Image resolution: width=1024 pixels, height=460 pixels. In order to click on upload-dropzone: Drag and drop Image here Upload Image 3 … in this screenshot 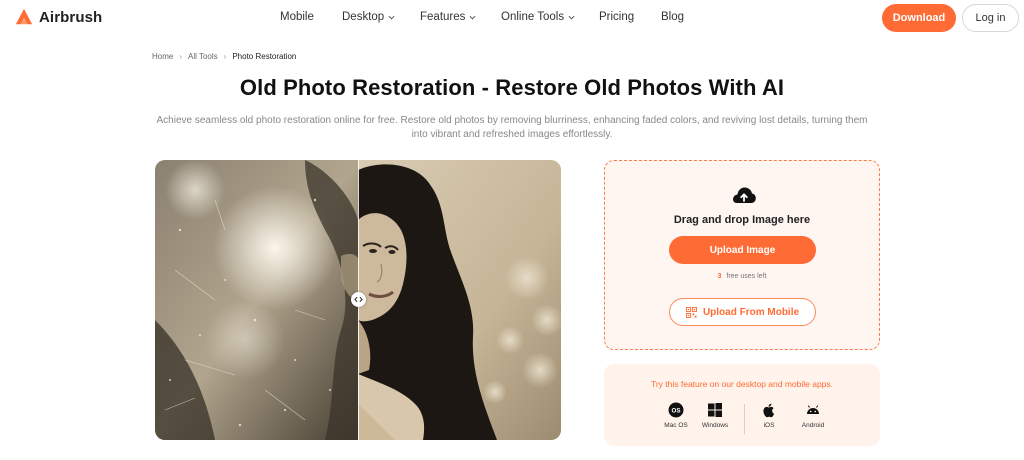, I will do `click(742, 255)`.